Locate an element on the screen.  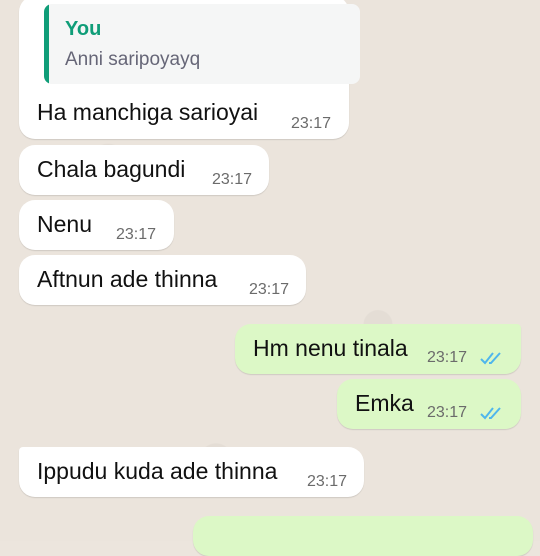
quoted-author: You is located at coordinates (83, 29).